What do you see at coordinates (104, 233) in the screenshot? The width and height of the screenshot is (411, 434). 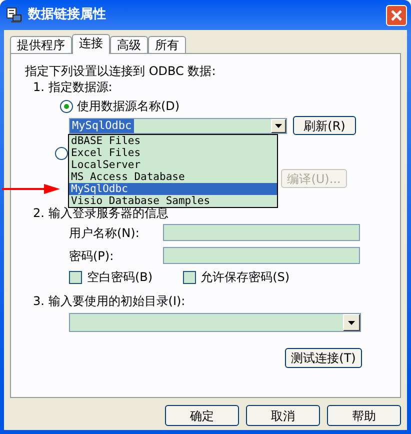 I see `field-label: 用户名称(N):` at bounding box center [104, 233].